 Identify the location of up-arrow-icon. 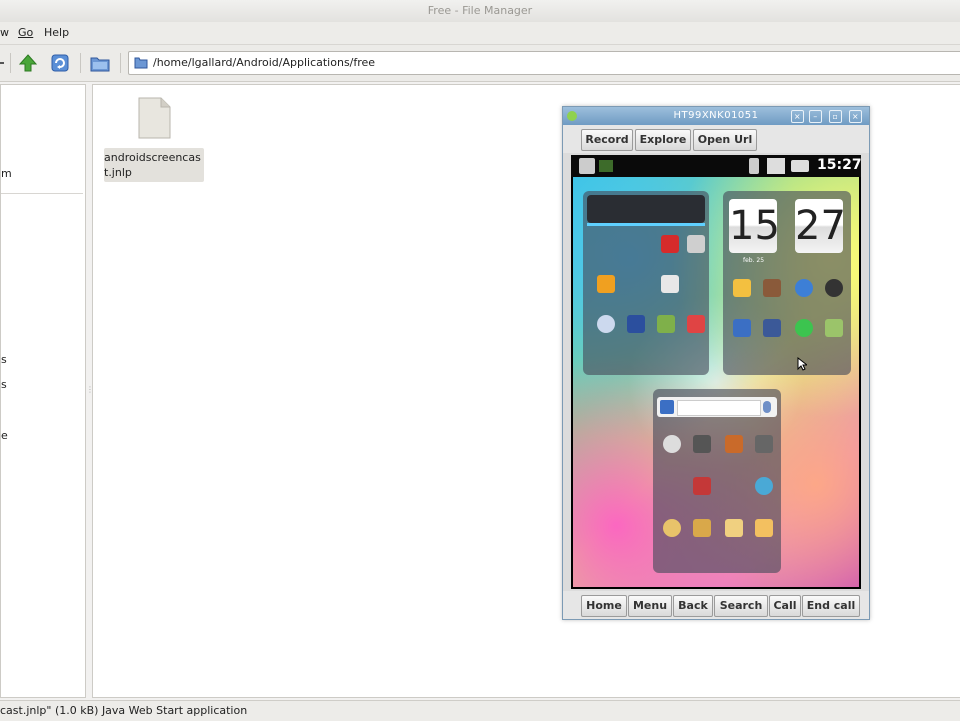
(28, 63).